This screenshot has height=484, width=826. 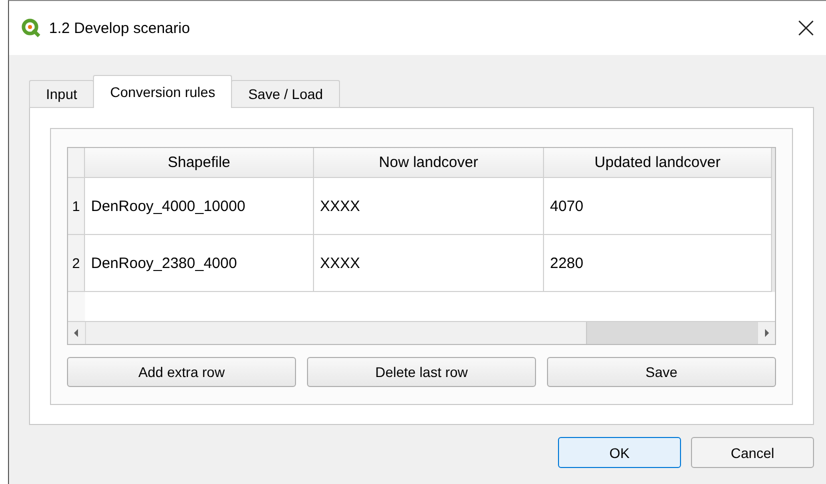 I want to click on row-header: 1, so click(x=76, y=206).